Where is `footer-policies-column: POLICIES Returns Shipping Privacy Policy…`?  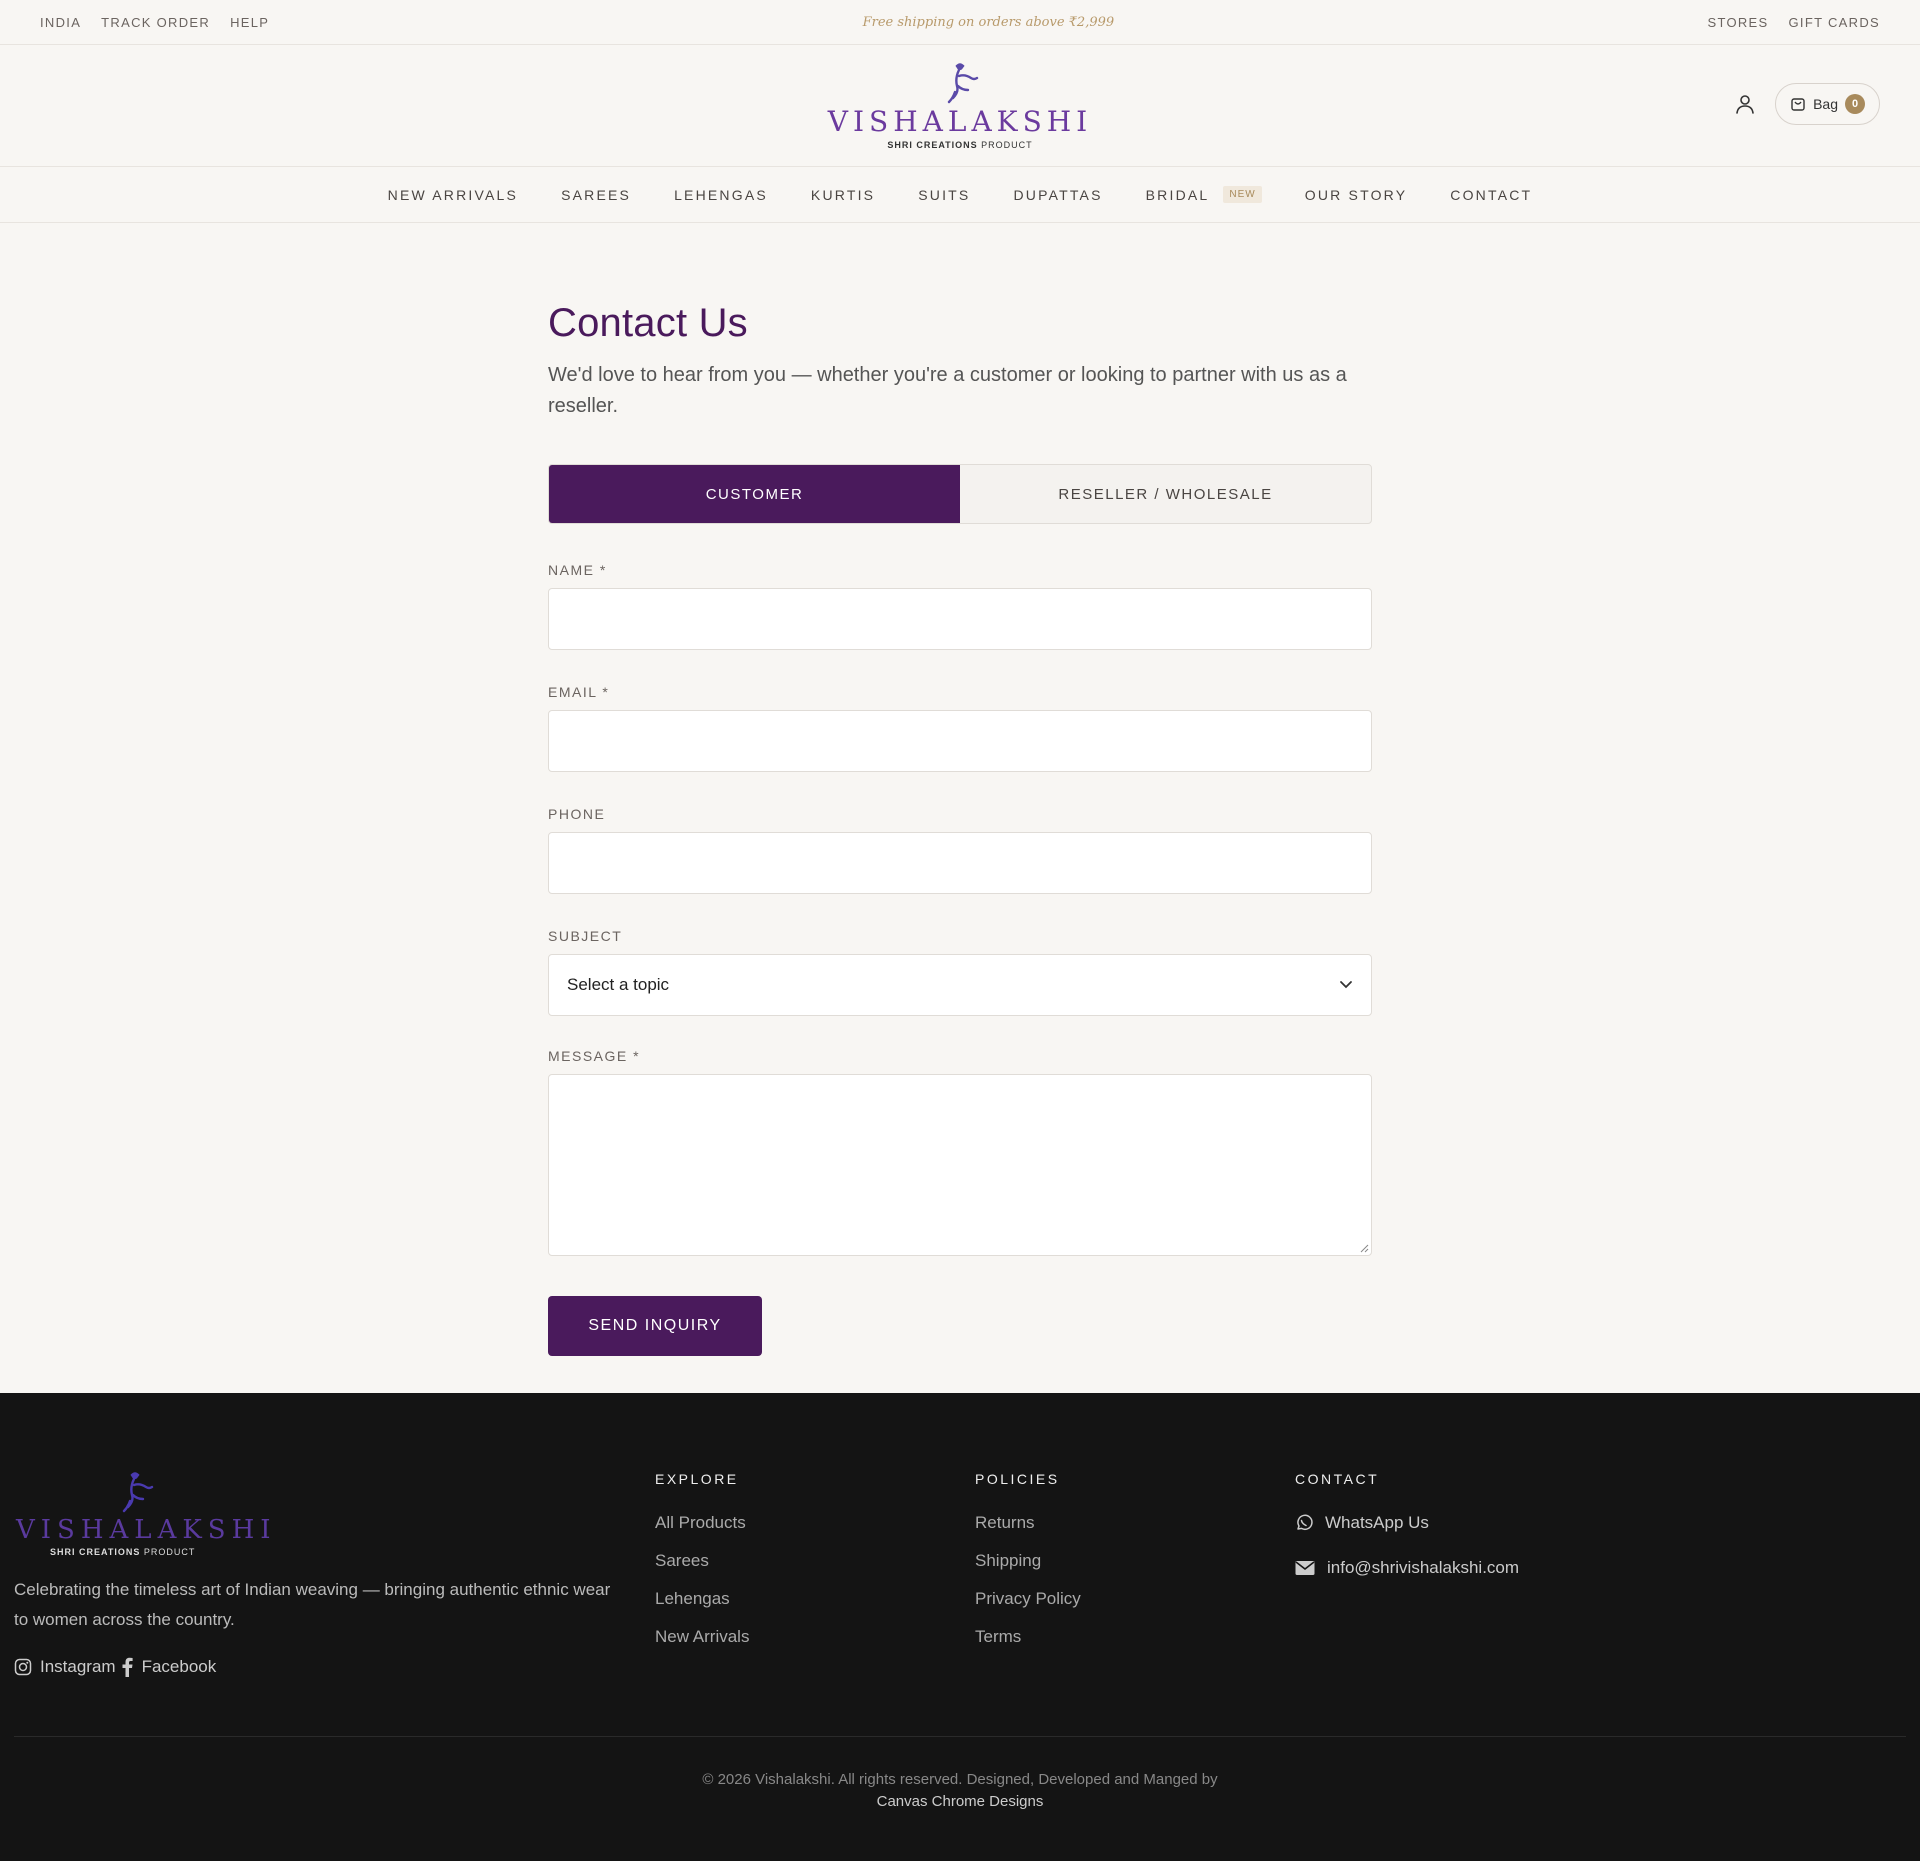 footer-policies-column: POLICIES Returns Shipping Privacy Policy… is located at coordinates (1028, 1567).